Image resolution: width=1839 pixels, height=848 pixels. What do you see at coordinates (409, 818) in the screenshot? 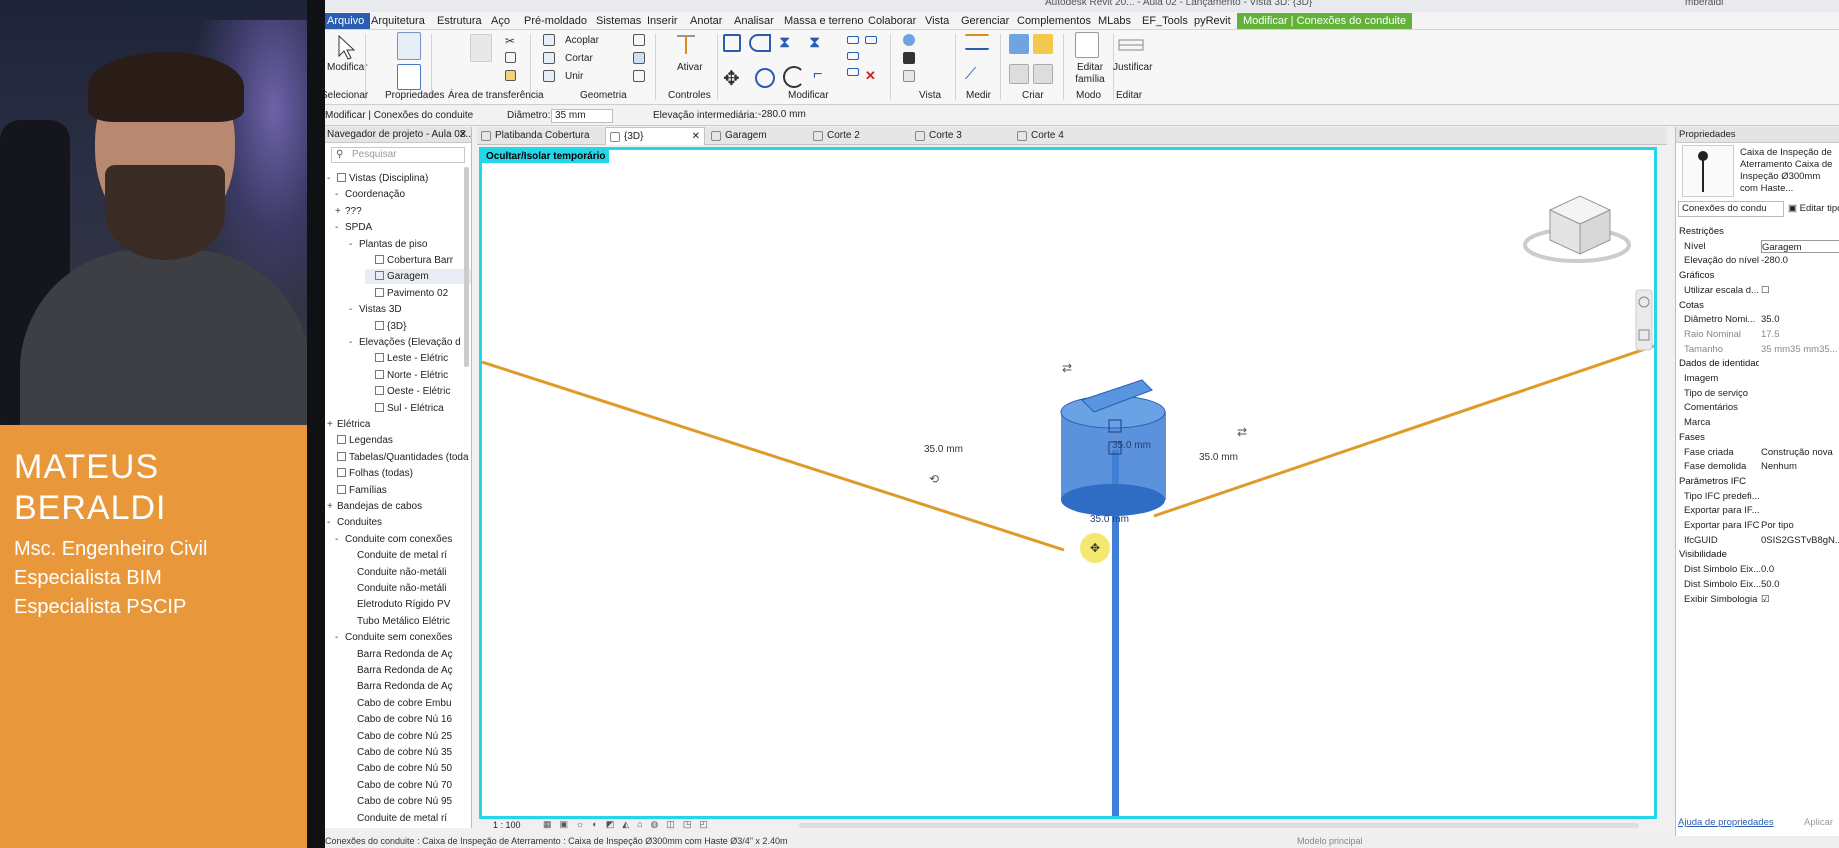
I see `tree-item: Conduite de metal rí` at bounding box center [409, 818].